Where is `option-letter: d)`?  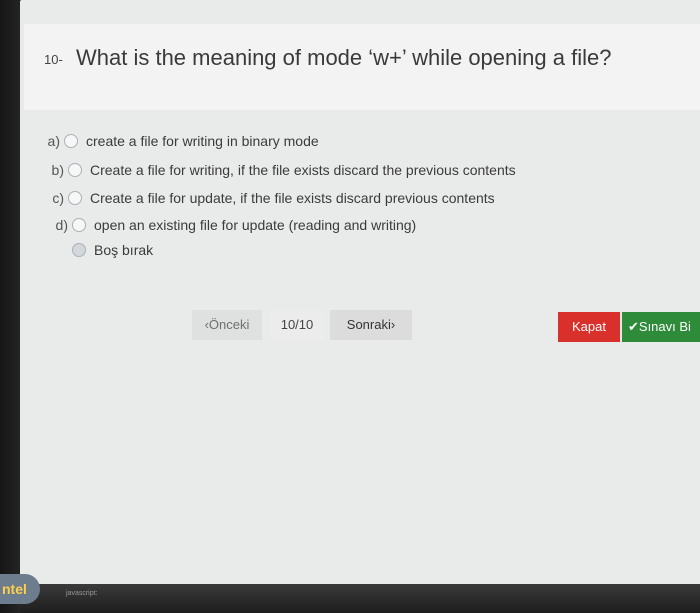 option-letter: d) is located at coordinates (61, 225).